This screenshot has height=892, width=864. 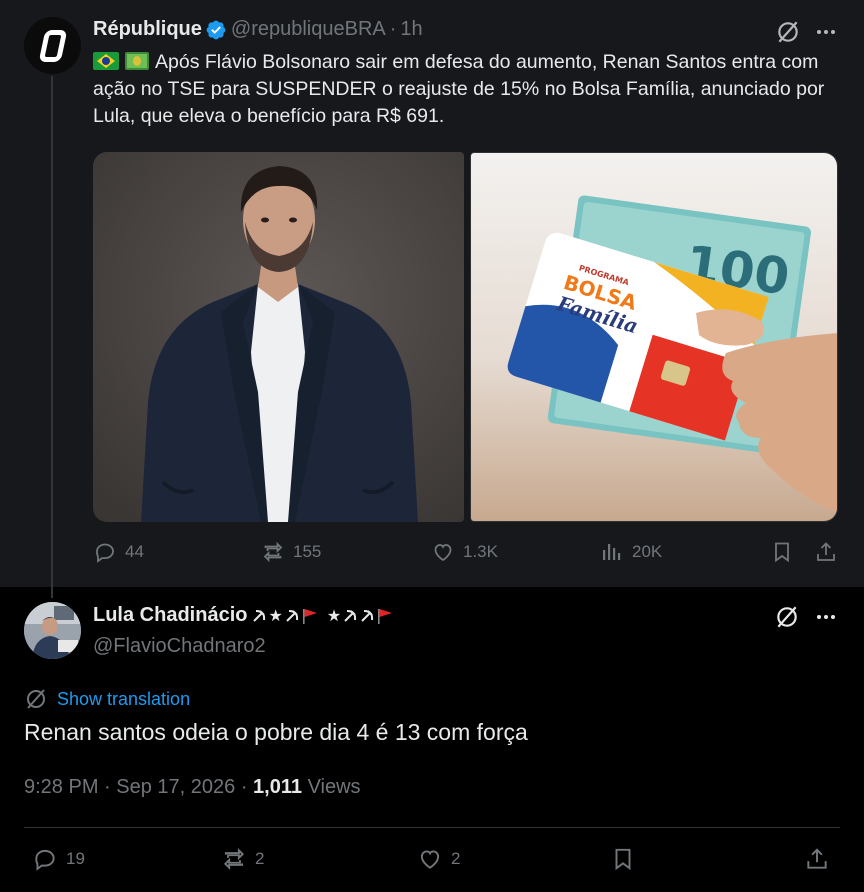 I want to click on republique-avatar, so click(x=52, y=45).